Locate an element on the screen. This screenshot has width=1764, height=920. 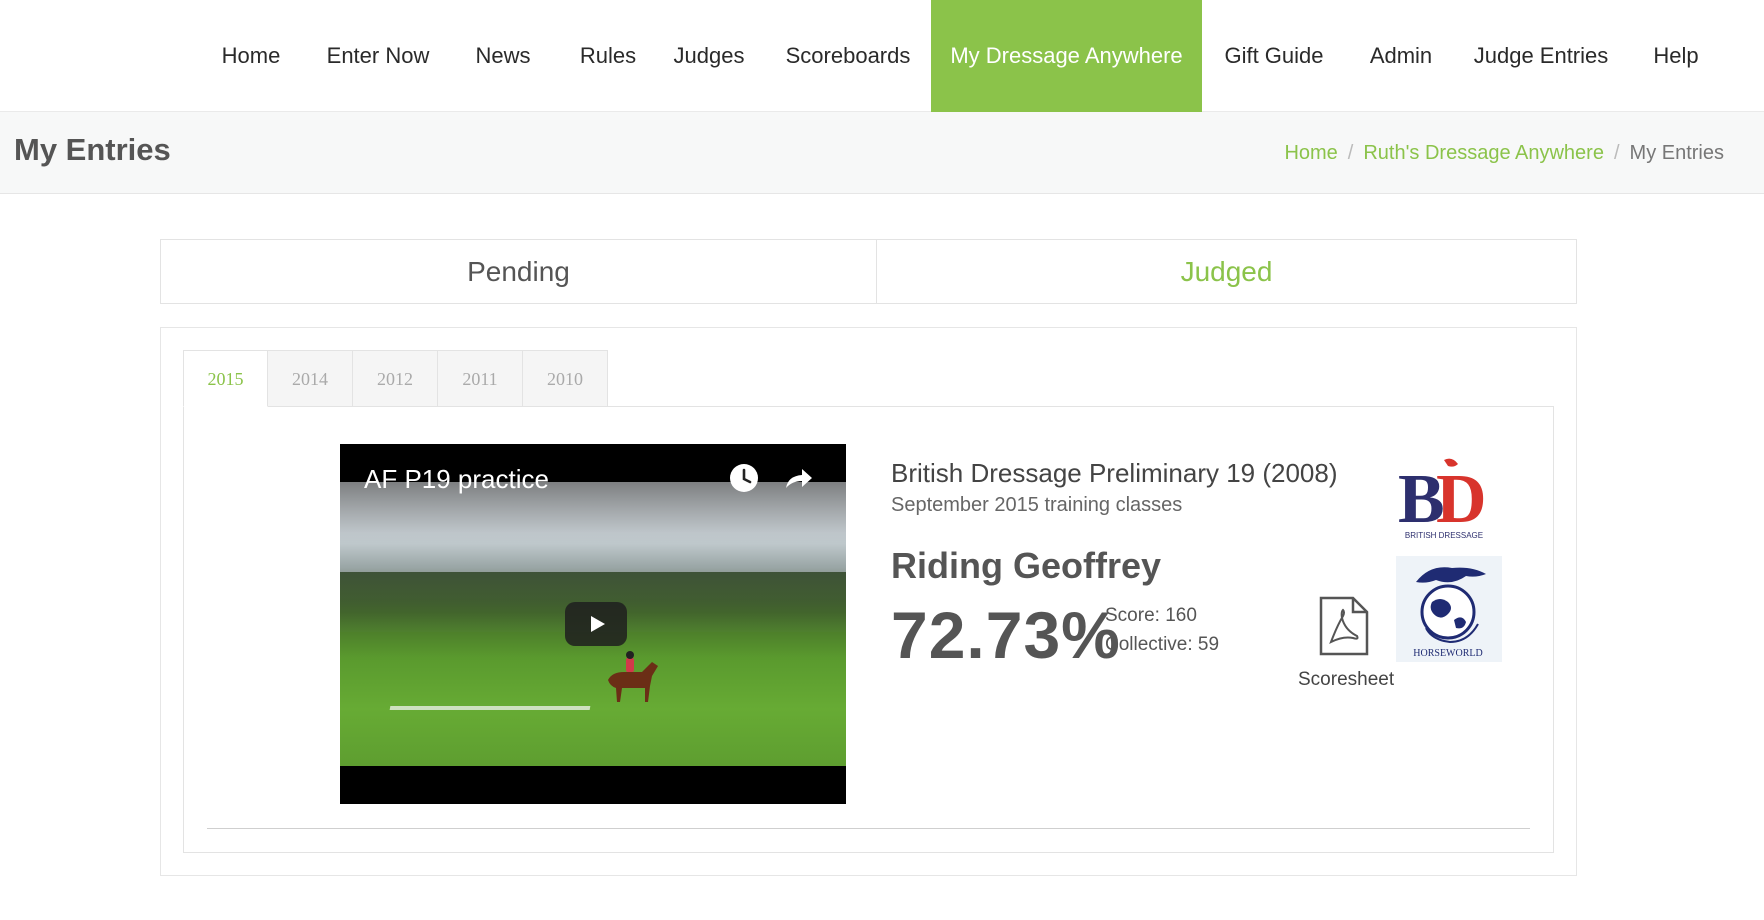
year-tabs: 2015 2014 2012 2011 2010 is located at coordinates (395, 378).